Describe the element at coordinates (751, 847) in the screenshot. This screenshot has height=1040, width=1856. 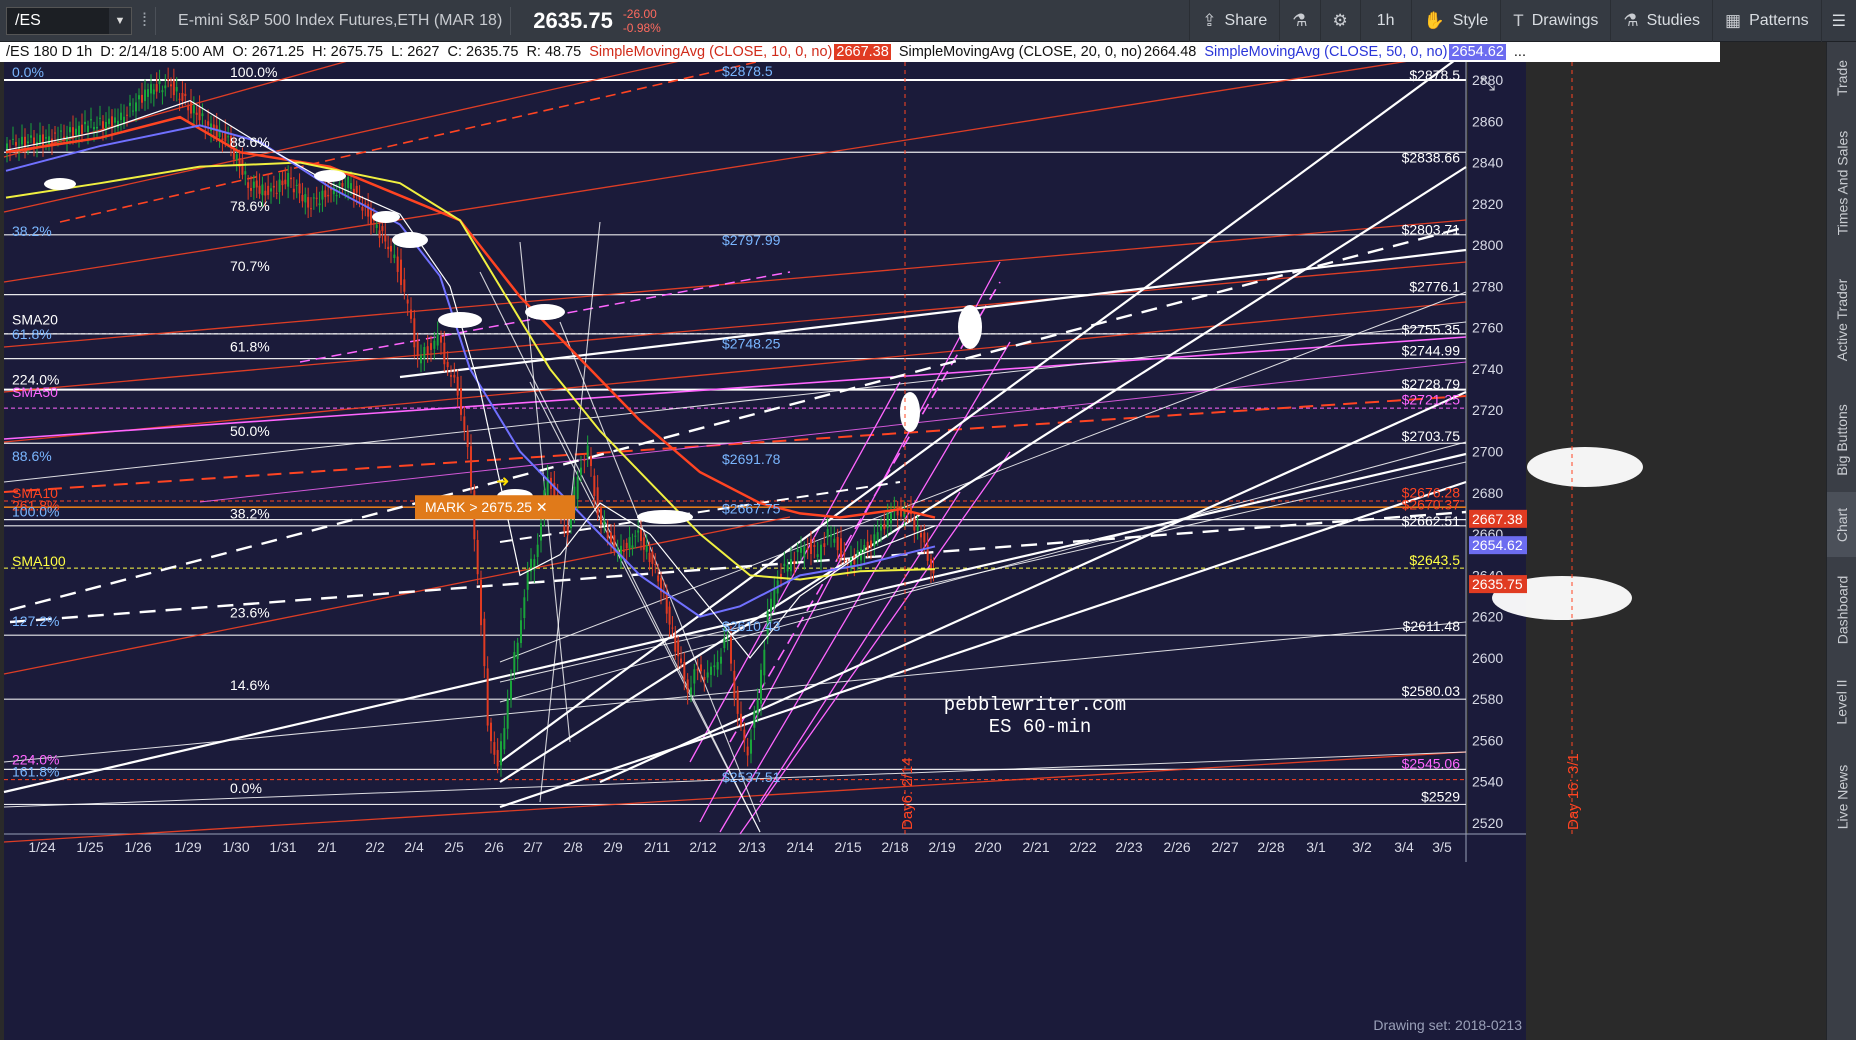
I see `x-tick-label: 2/13` at that location.